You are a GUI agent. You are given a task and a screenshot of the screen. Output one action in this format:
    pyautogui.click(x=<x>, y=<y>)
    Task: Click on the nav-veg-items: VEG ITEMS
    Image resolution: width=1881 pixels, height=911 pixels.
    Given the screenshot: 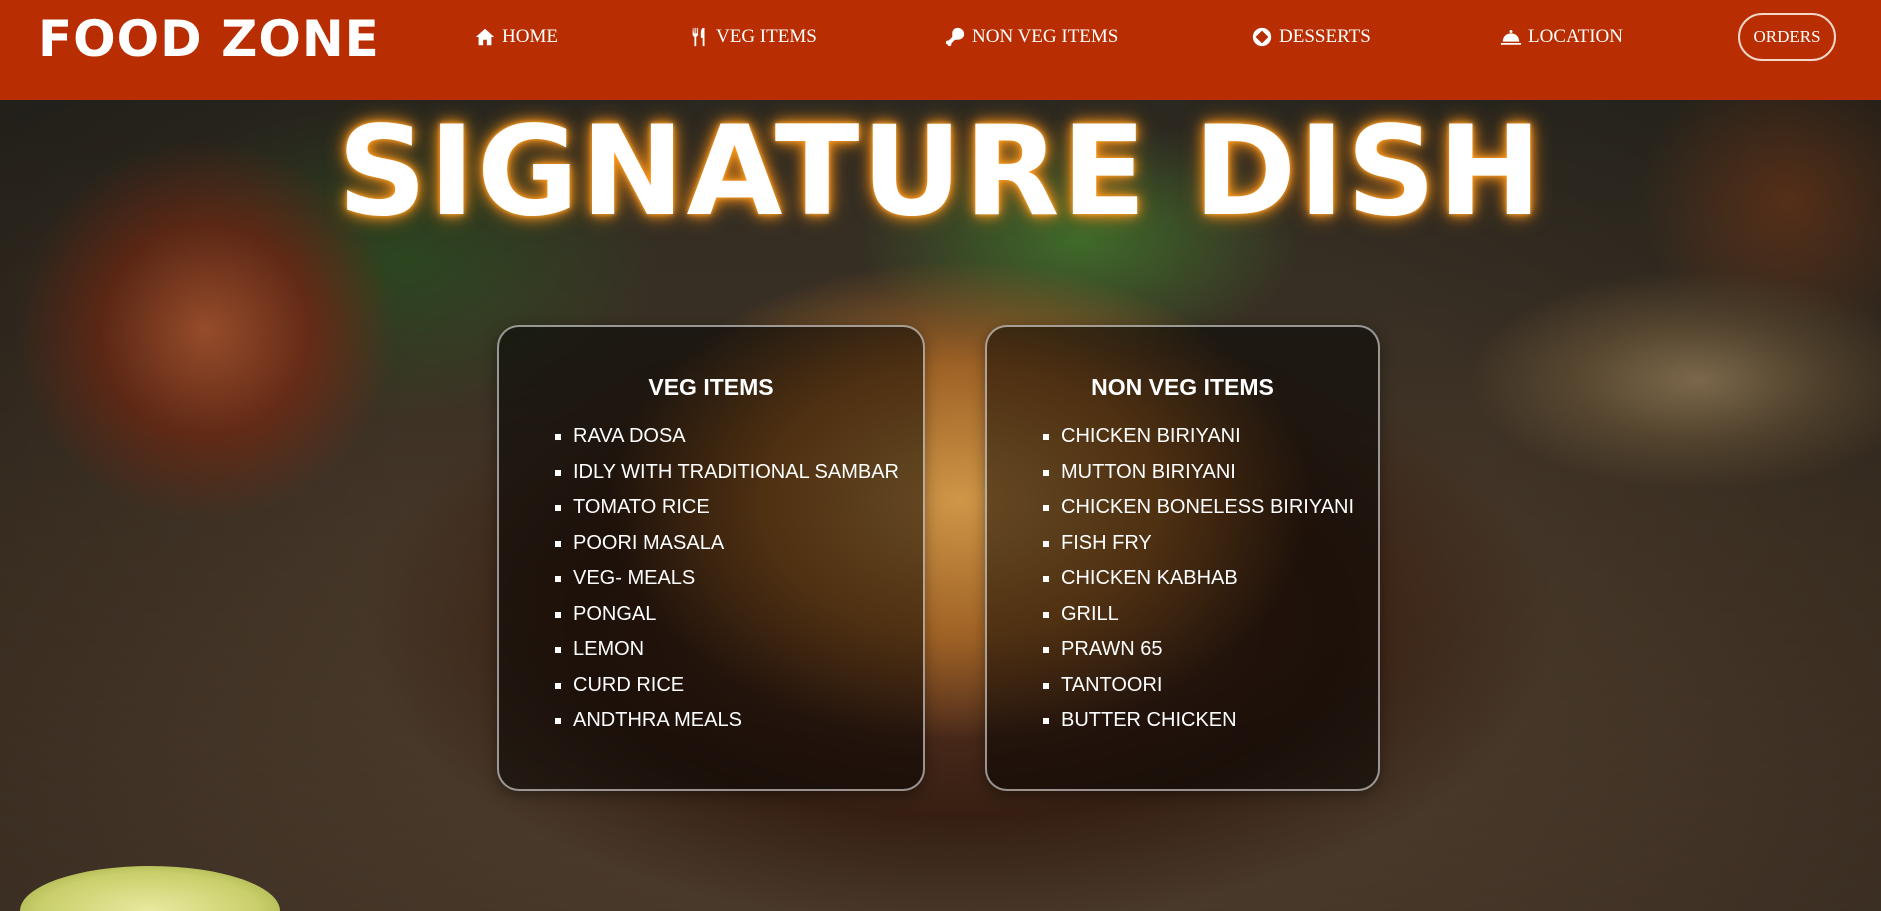 What is the action you would take?
    pyautogui.click(x=752, y=37)
    